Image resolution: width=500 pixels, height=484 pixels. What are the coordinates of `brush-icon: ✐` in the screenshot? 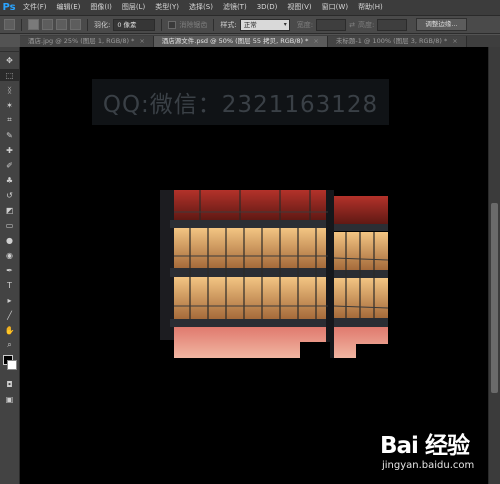 It's located at (9, 165).